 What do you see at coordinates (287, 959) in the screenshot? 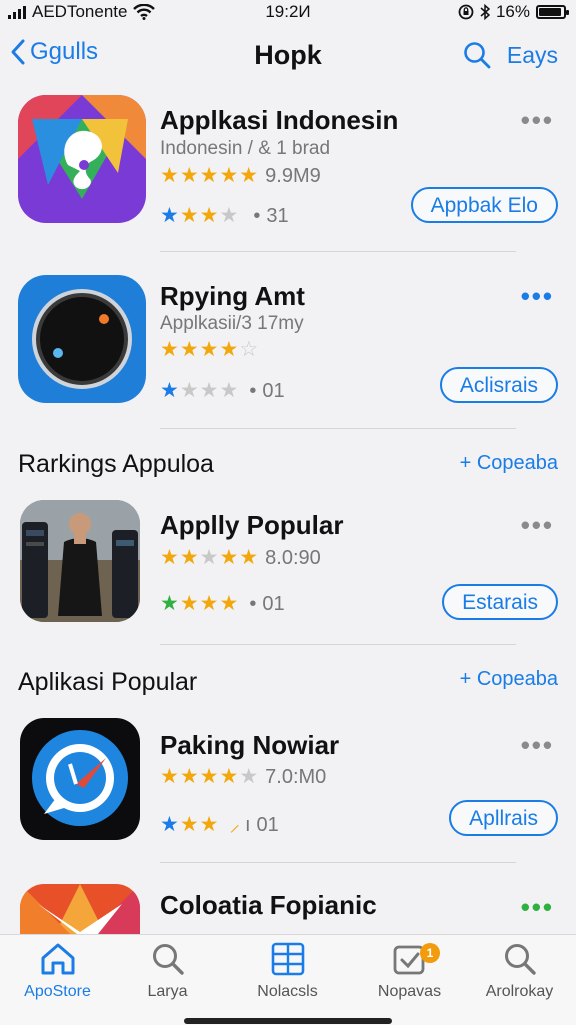
I see `grid-icon` at bounding box center [287, 959].